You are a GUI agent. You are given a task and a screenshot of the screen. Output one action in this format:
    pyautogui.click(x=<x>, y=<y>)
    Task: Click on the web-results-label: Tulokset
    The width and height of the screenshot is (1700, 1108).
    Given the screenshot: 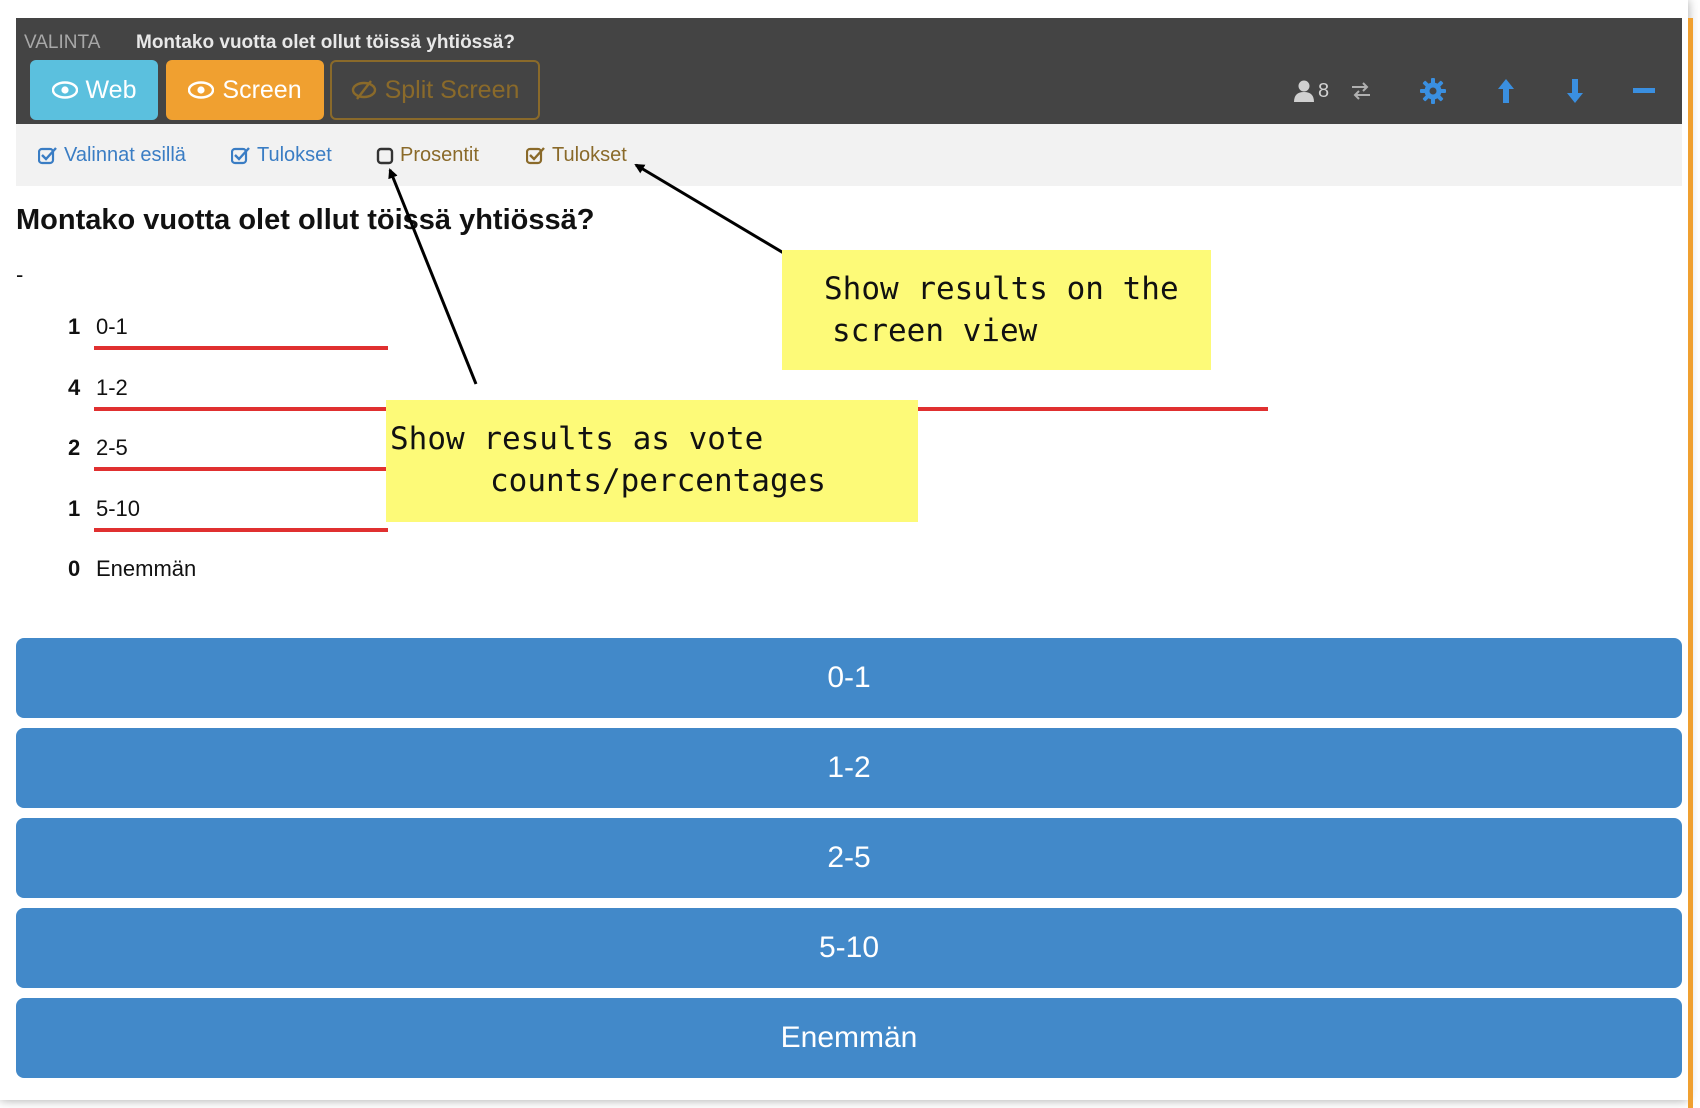 What is the action you would take?
    pyautogui.click(x=294, y=155)
    